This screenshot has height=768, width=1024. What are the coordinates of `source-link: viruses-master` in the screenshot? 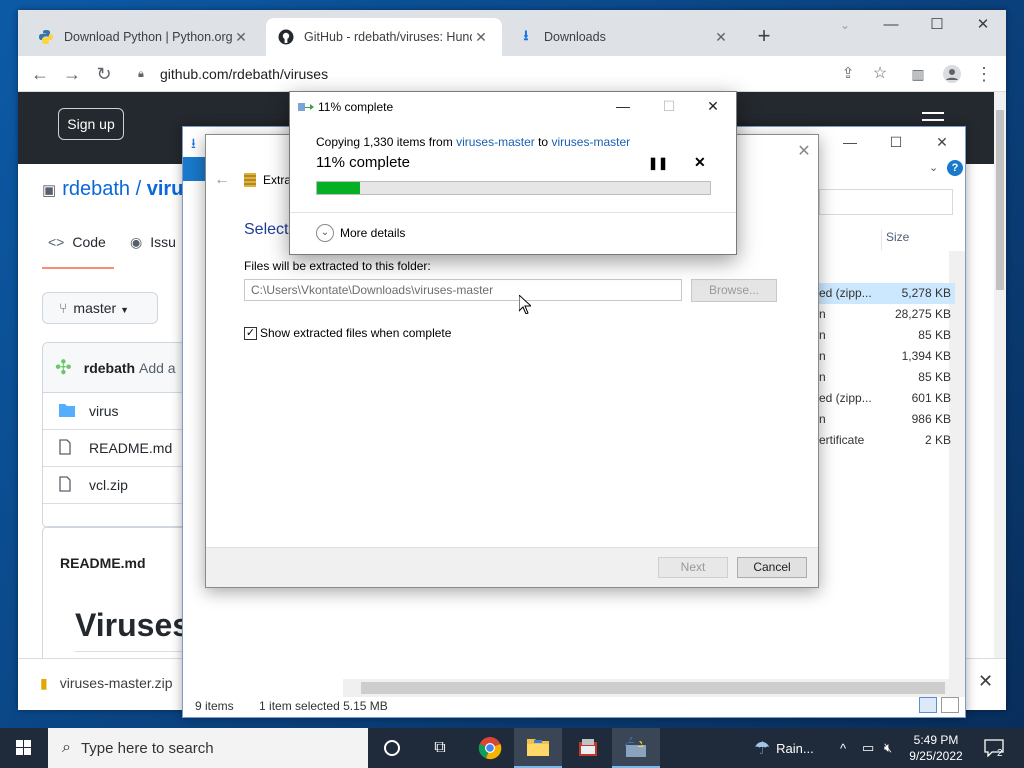 It's located at (495, 142).